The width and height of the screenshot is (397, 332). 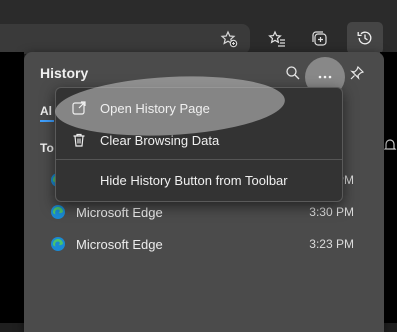 I want to click on ellipsis-icon, so click(x=325, y=77).